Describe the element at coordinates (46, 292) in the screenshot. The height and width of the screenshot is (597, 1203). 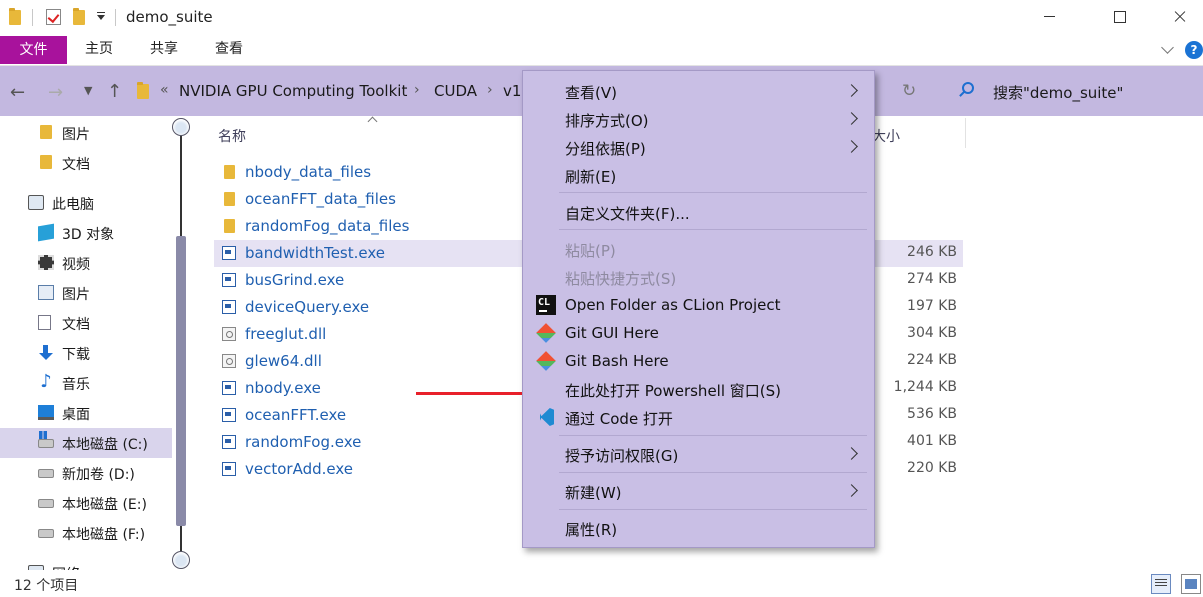
I see `pictures-icon` at that location.